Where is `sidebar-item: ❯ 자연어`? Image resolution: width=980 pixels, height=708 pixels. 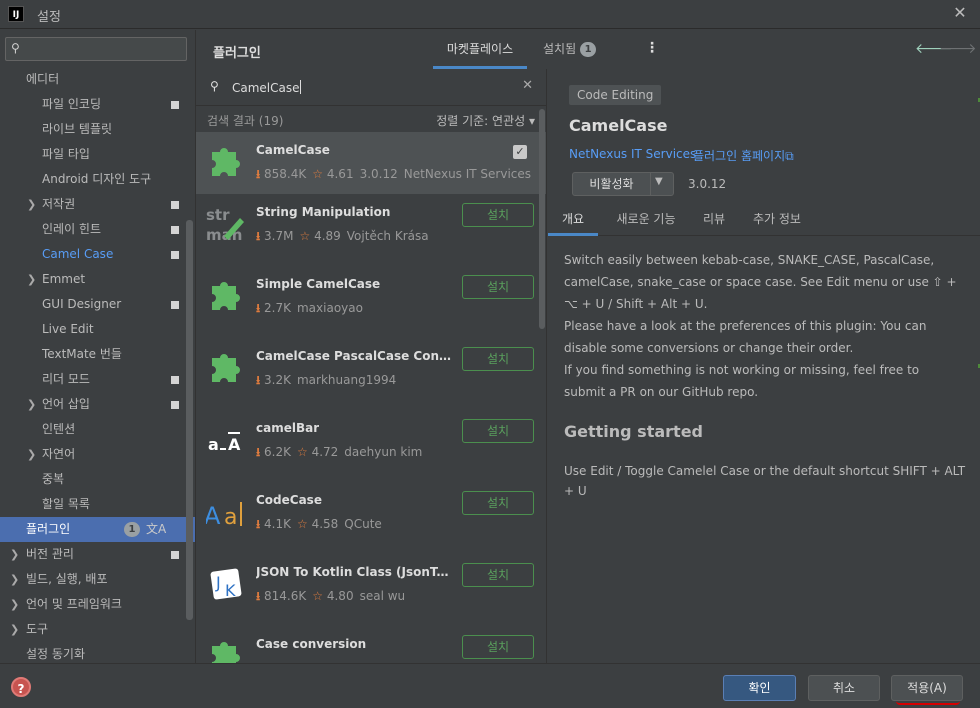
sidebar-item: ❯ 자연어 is located at coordinates (97, 454).